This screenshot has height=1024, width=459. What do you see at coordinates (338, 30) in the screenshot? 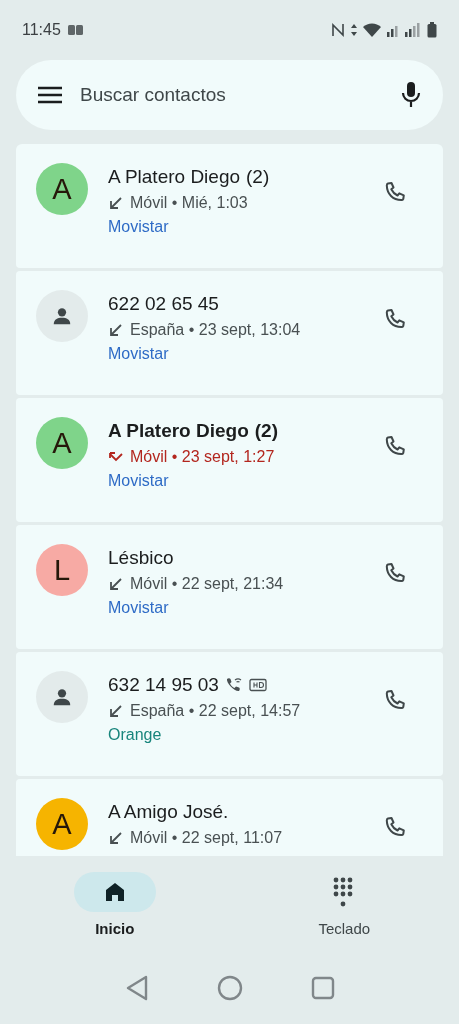
I see `nfc-icon` at bounding box center [338, 30].